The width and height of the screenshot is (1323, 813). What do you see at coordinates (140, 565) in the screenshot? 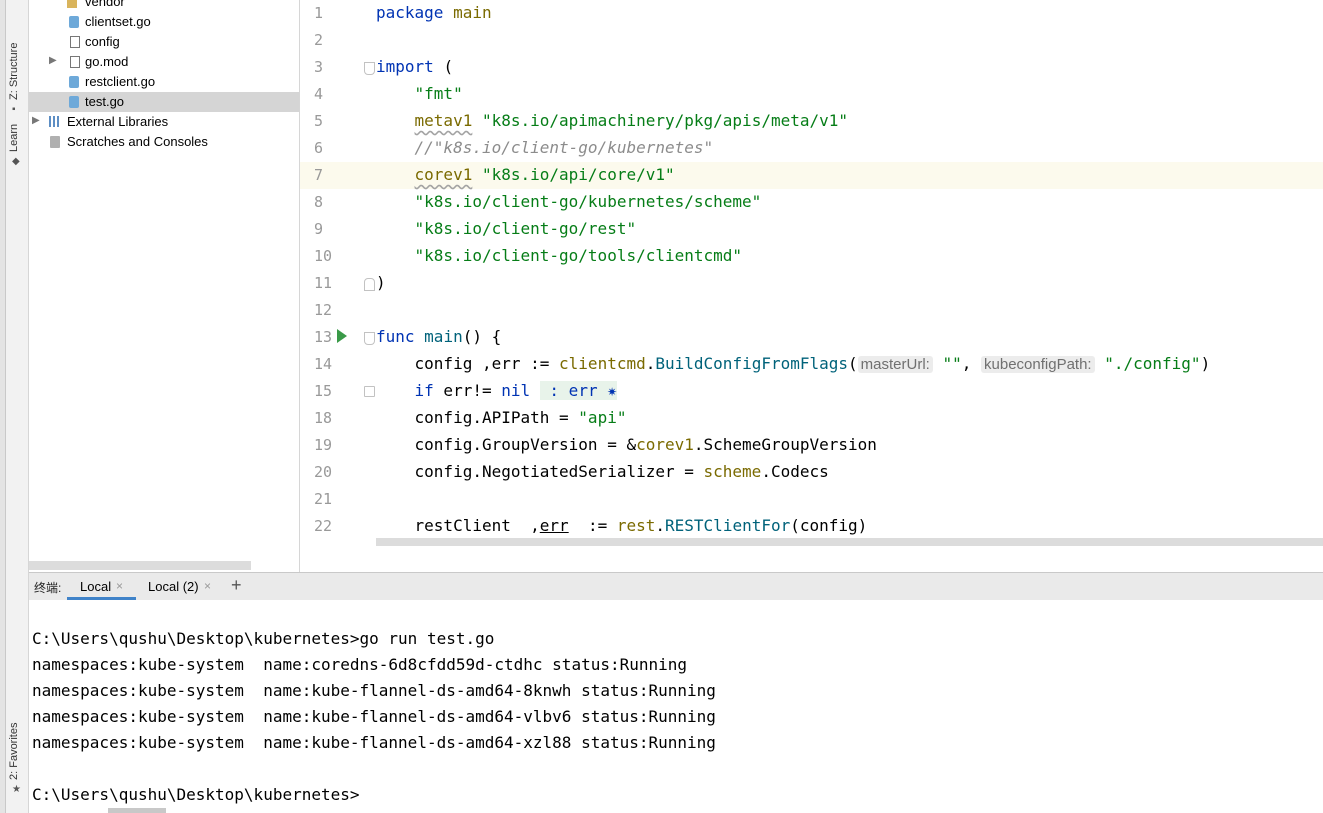
I see `tree-horizontal-scrollbar` at bounding box center [140, 565].